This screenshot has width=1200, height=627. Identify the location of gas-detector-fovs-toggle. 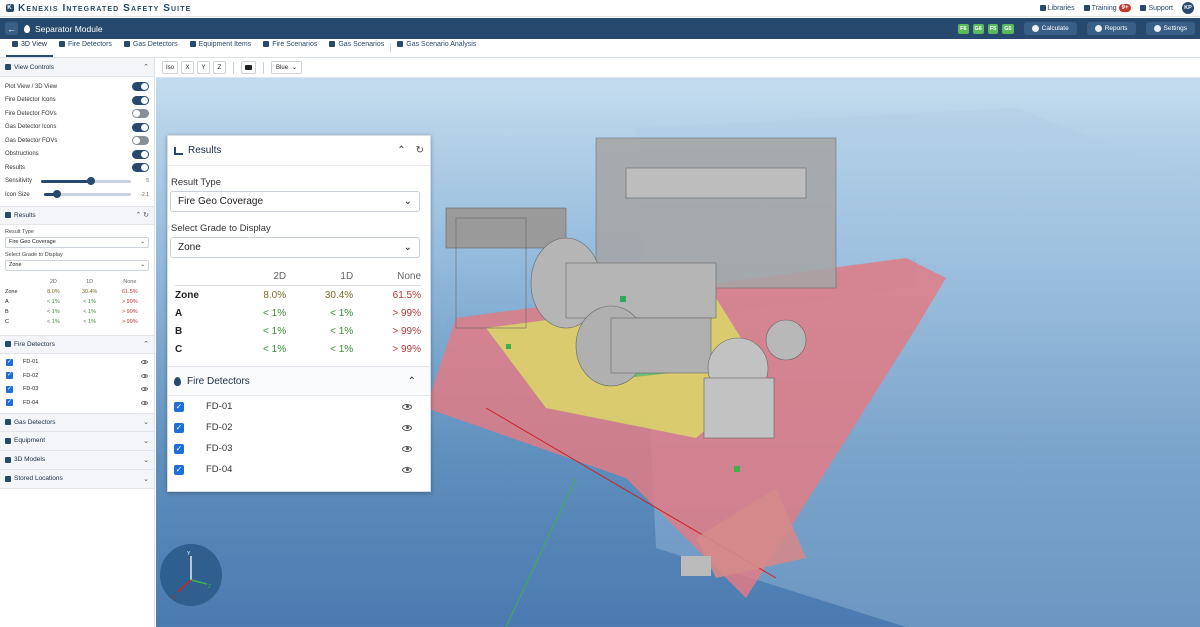
(140, 141).